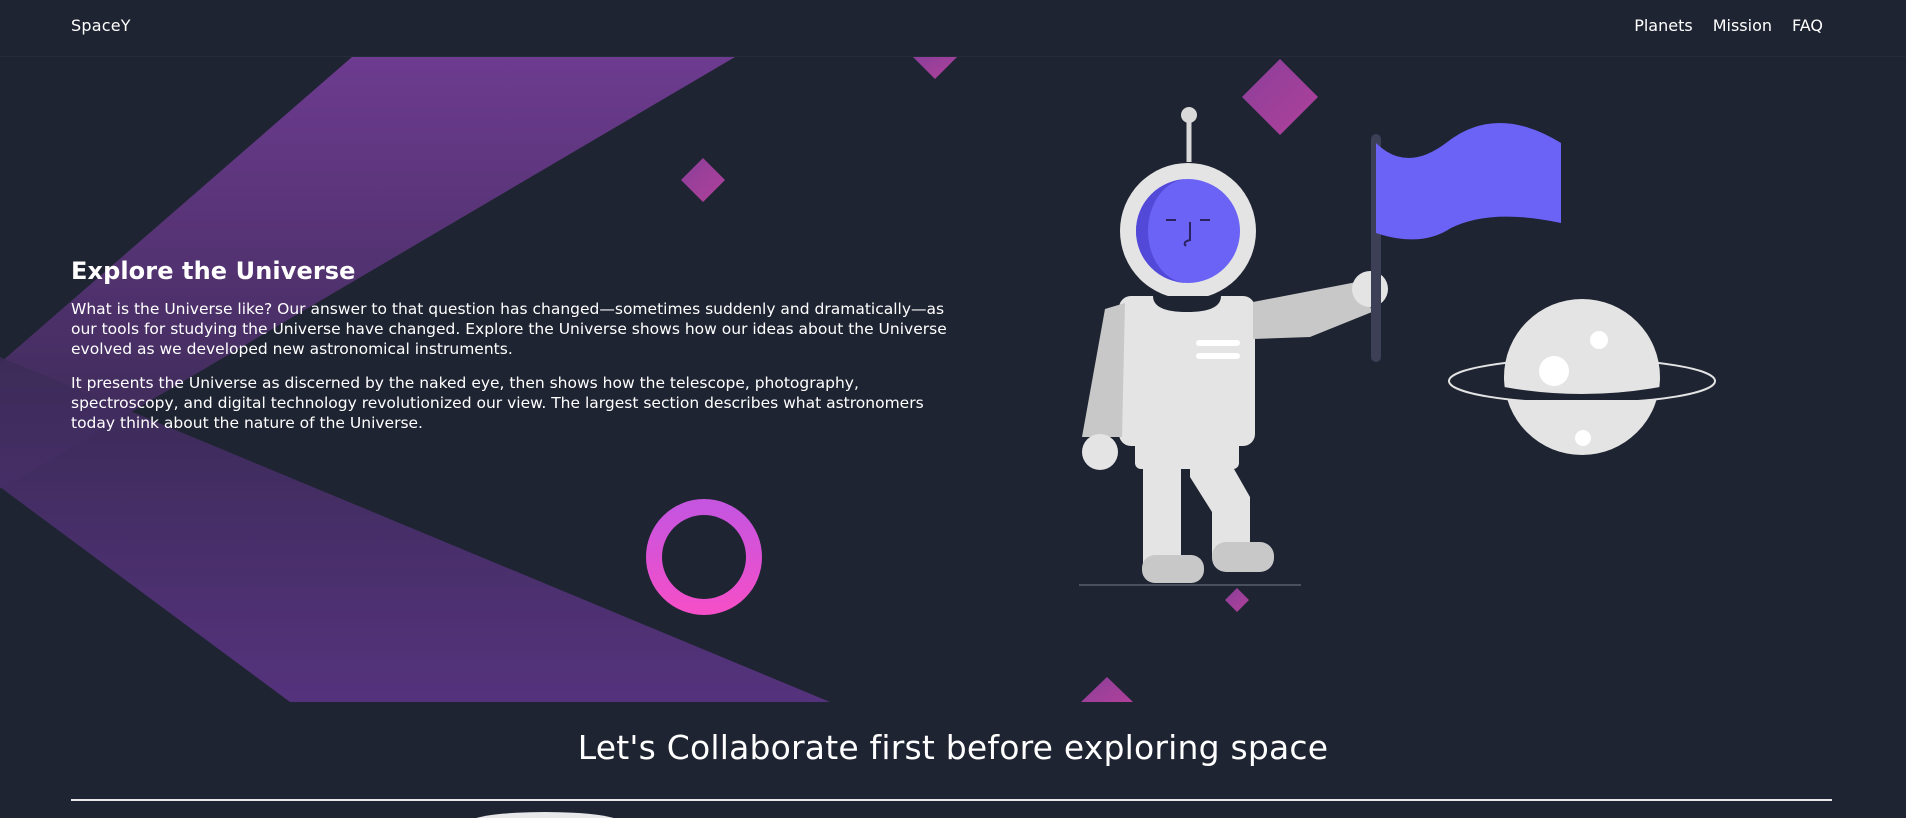  Describe the element at coordinates (1742, 25) in the screenshot. I see `nav-link-mission: Mission` at that location.